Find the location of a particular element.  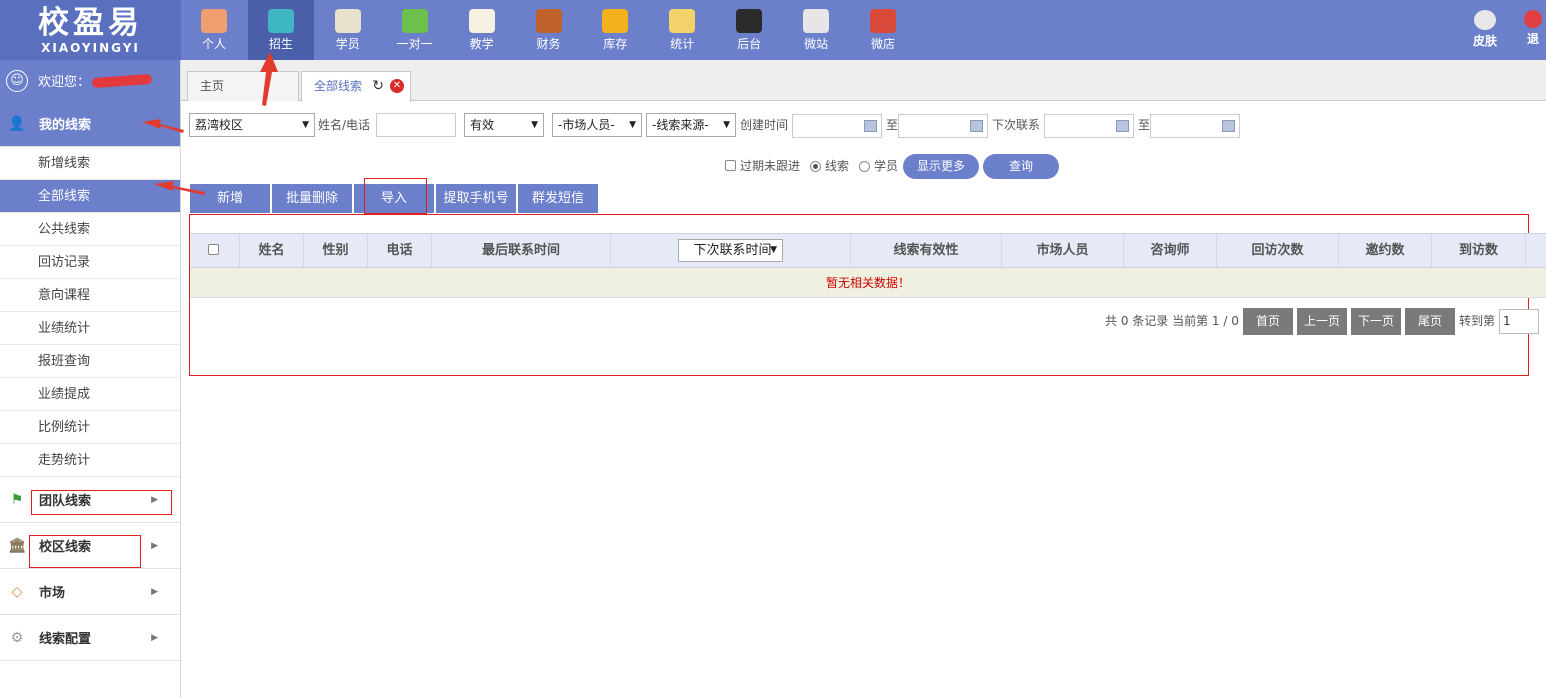

nav-skin: 皮肤 is located at coordinates (1485, 30).